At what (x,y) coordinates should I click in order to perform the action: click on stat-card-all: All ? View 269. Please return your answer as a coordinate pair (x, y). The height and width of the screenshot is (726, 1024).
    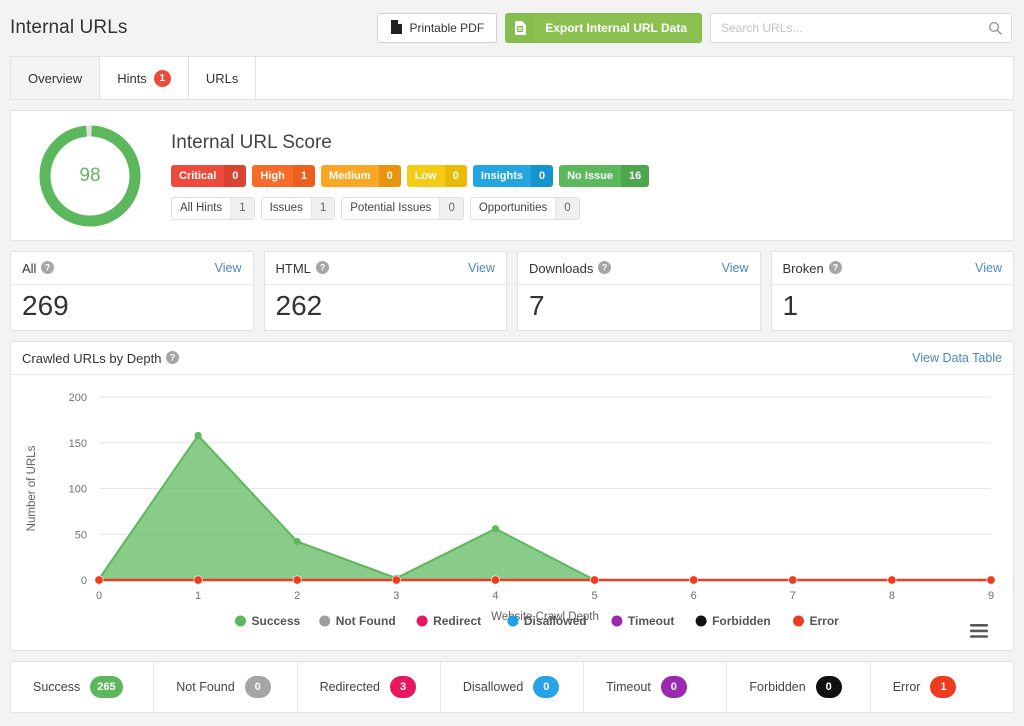
    Looking at the image, I should click on (132, 291).